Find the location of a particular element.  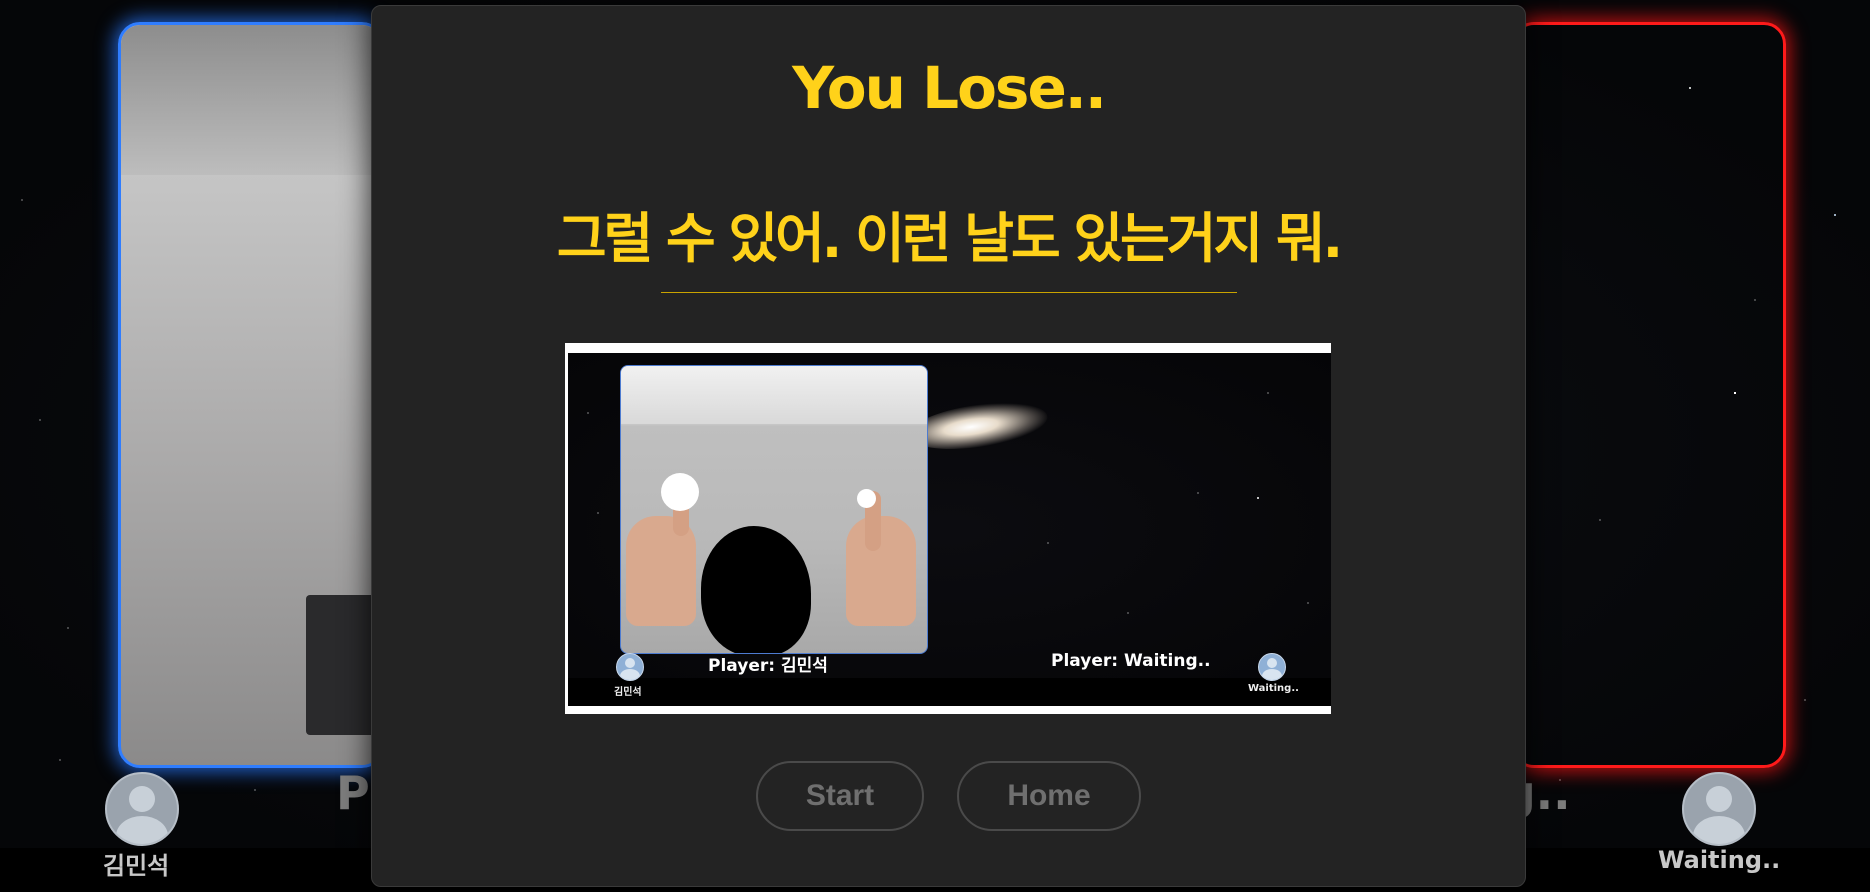

capture-right-avatar-name: Waiting.. is located at coordinates (1273, 688).